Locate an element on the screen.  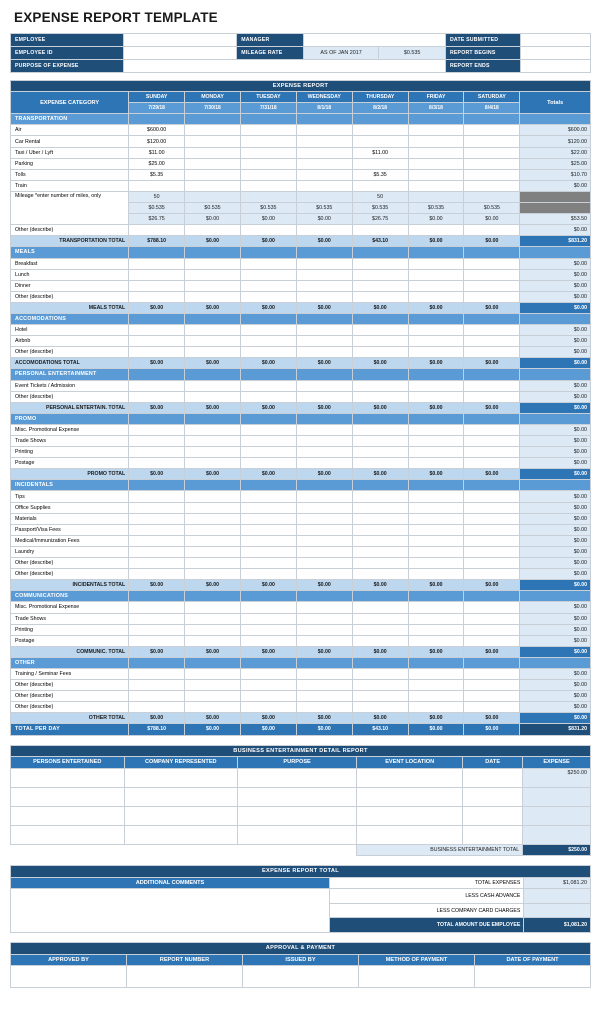
approval-field-method is located at coordinates (416, 977).